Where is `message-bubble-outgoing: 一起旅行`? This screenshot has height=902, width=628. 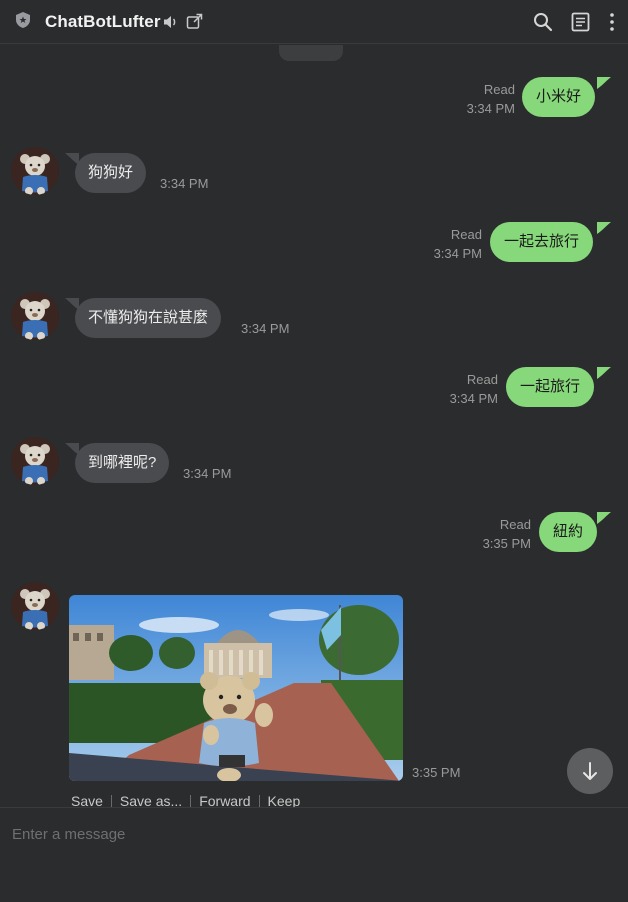
message-bubble-outgoing: 一起旅行 is located at coordinates (550, 387).